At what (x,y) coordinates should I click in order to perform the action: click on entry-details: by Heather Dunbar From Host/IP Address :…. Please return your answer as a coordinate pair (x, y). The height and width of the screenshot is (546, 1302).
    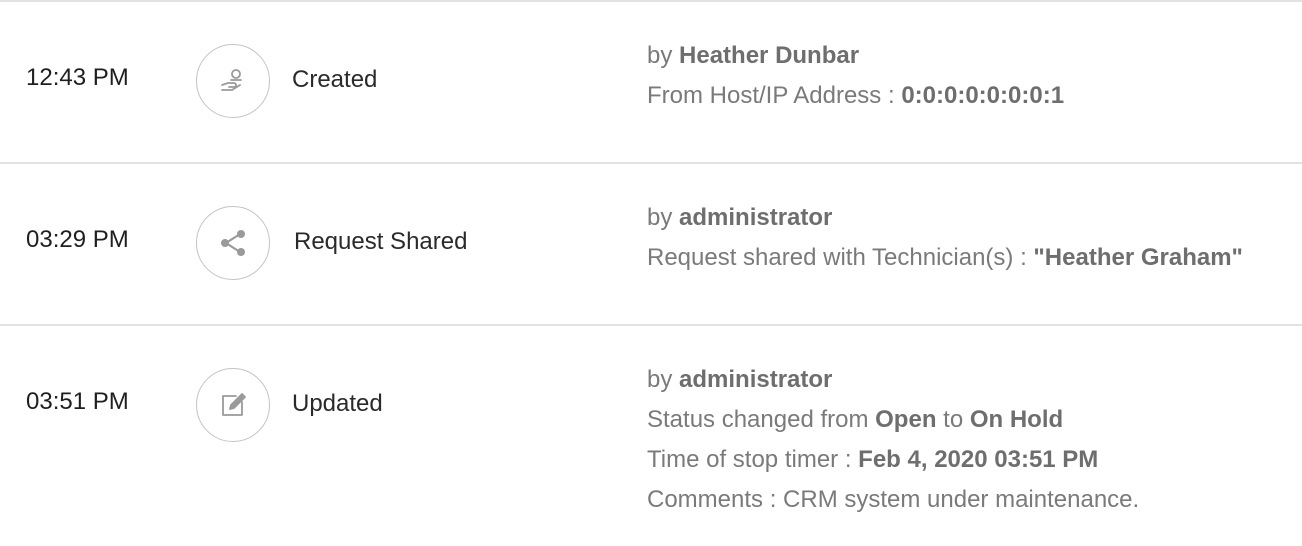
    Looking at the image, I should click on (855, 76).